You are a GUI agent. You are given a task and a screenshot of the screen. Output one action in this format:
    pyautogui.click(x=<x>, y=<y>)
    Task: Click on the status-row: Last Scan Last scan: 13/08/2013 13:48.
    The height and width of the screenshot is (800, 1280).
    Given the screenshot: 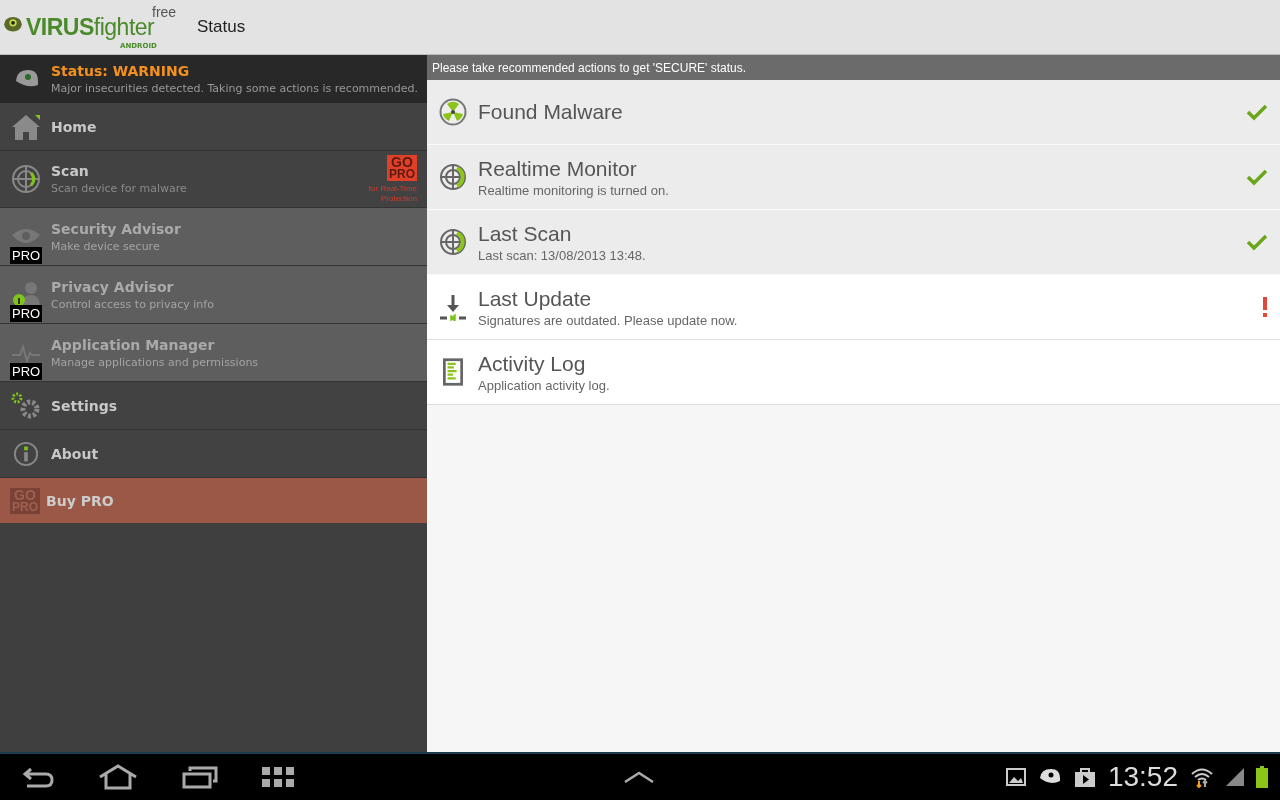 What is the action you would take?
    pyautogui.click(x=853, y=242)
    